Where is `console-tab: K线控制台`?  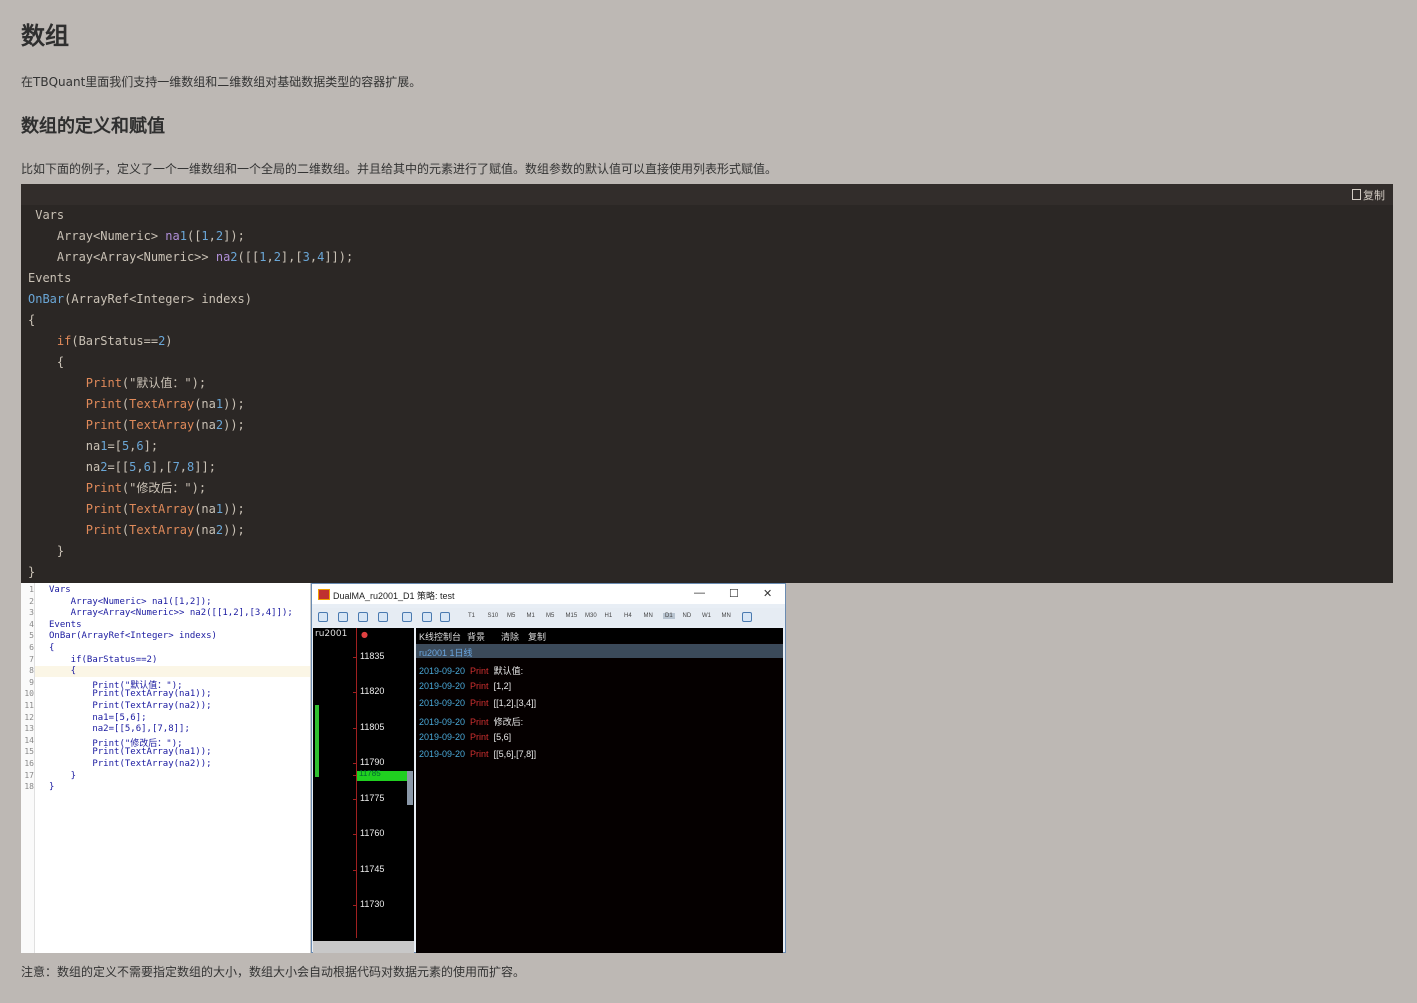 console-tab: K线控制台 is located at coordinates (440, 636).